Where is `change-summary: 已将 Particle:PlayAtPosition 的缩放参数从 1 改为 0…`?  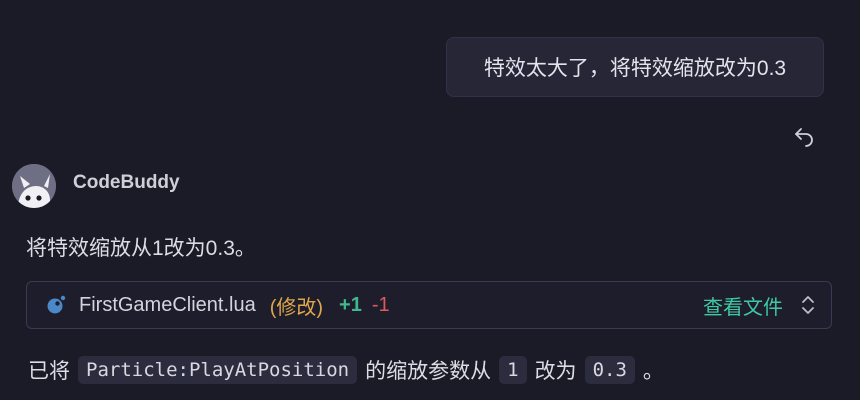
change-summary: 已将 Particle:PlayAtPosition 的缩放参数从 1 改为 0… is located at coordinates (346, 370).